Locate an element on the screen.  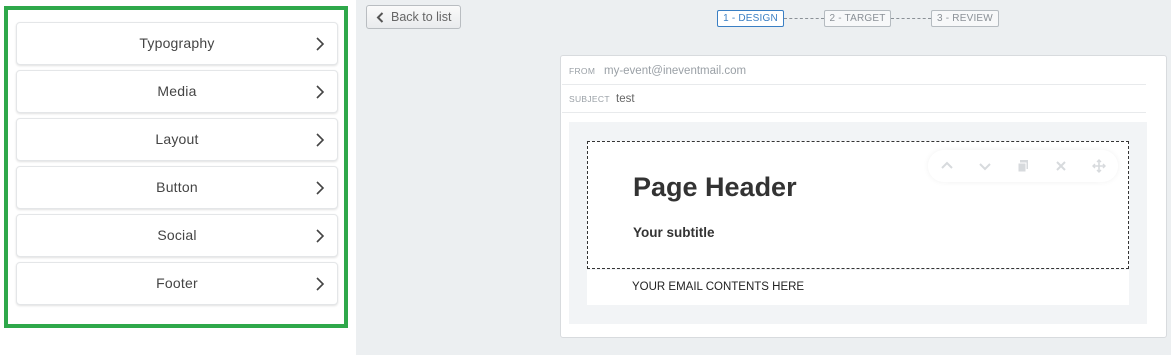
block-footer: Footer is located at coordinates (177, 283).